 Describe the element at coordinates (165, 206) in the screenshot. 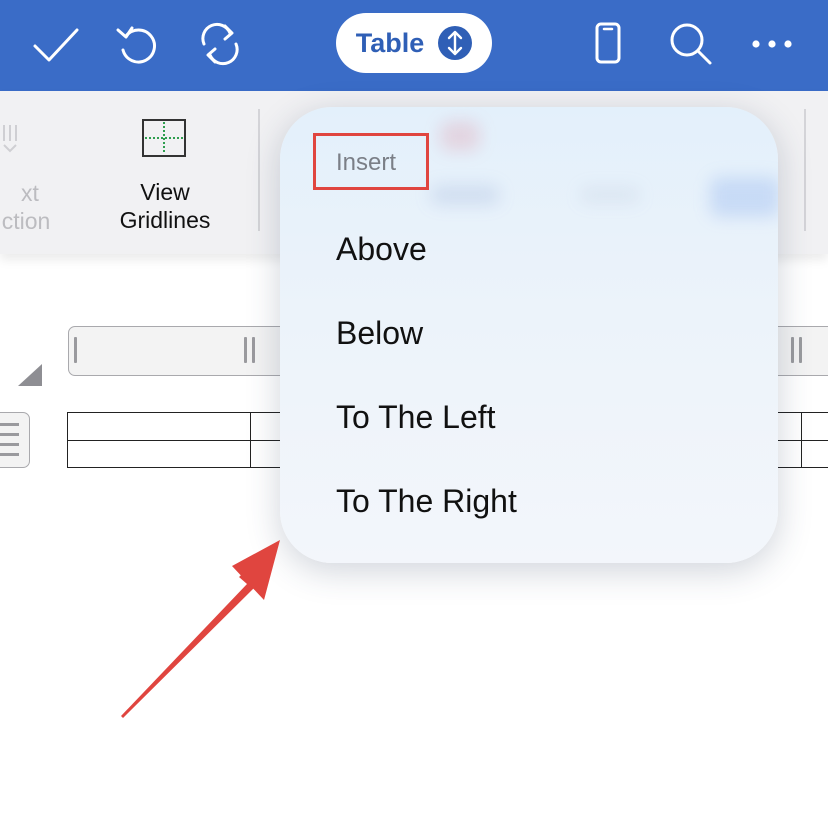

I see `view-gridlines-button: View Gridlines` at that location.